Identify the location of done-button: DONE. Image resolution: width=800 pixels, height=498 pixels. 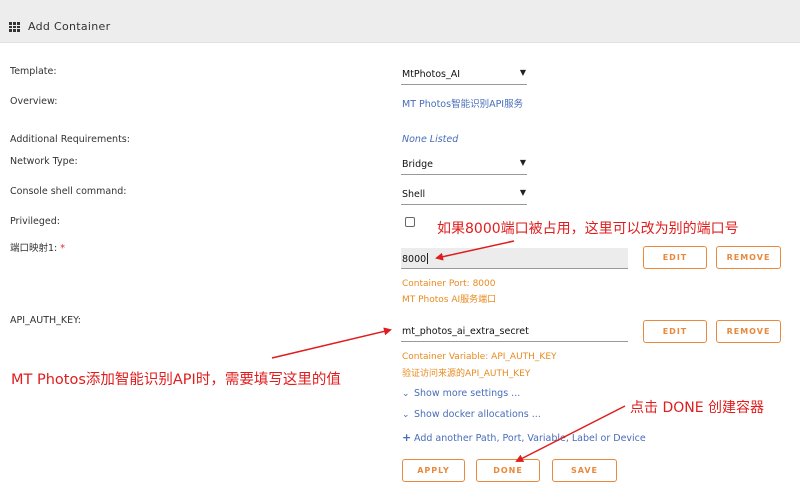
(508, 470).